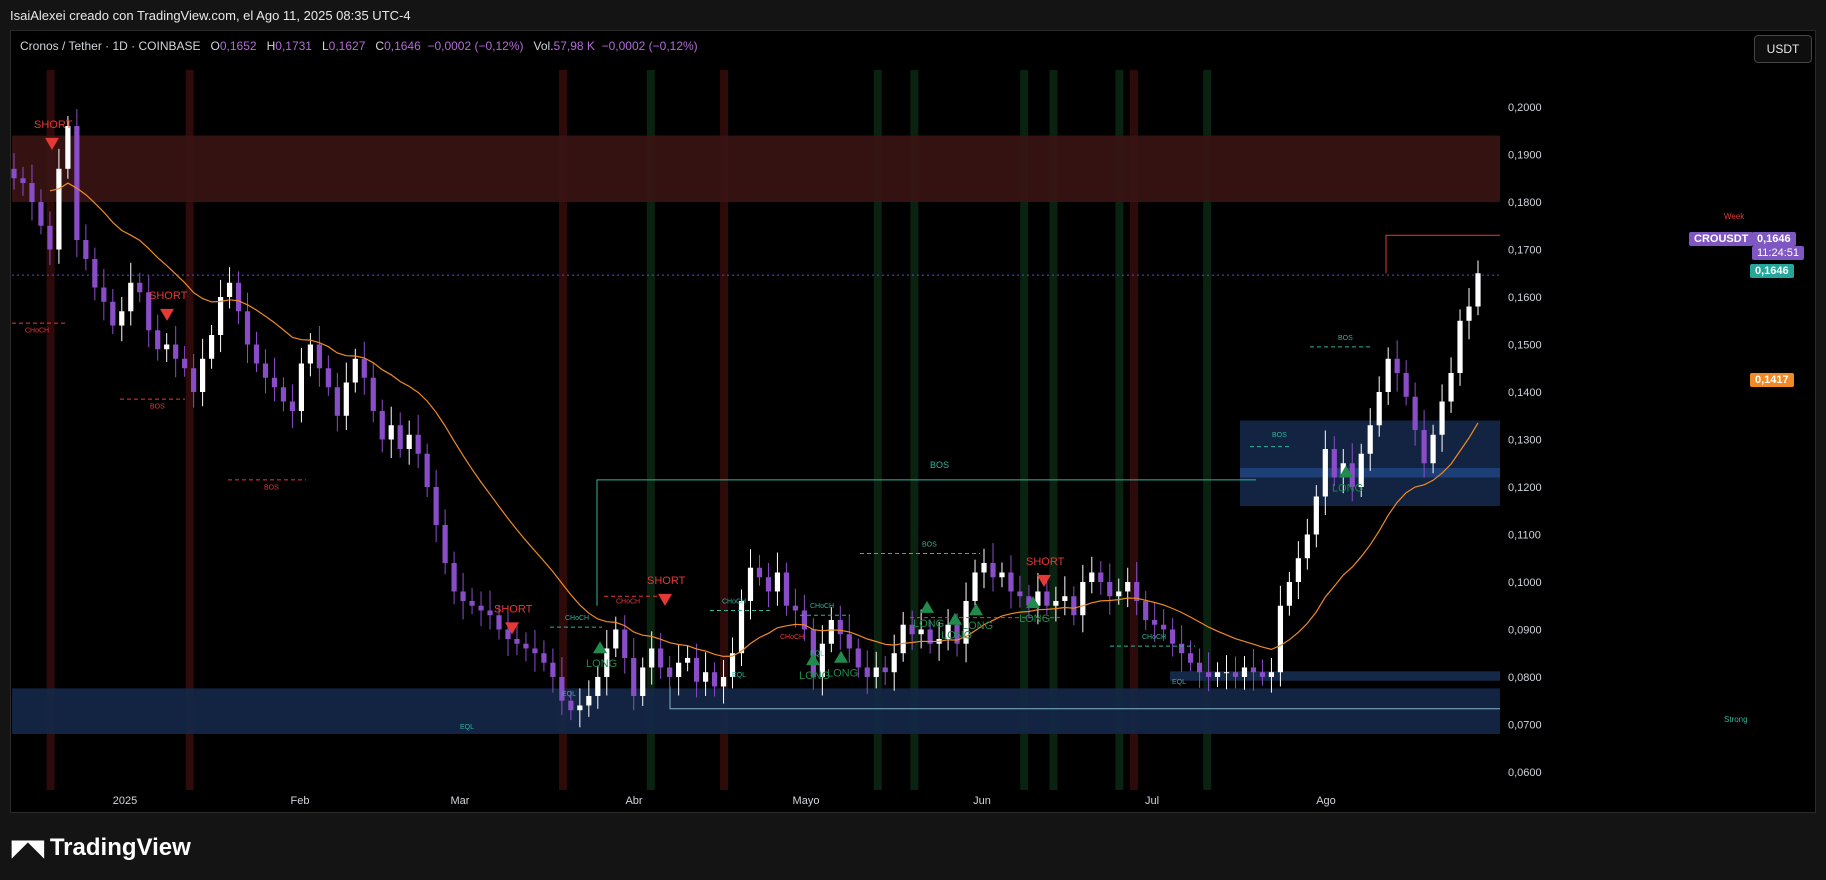 This screenshot has height=880, width=1826. What do you see at coordinates (1525, 630) in the screenshot?
I see `y-tick-label: 0,0900` at bounding box center [1525, 630].